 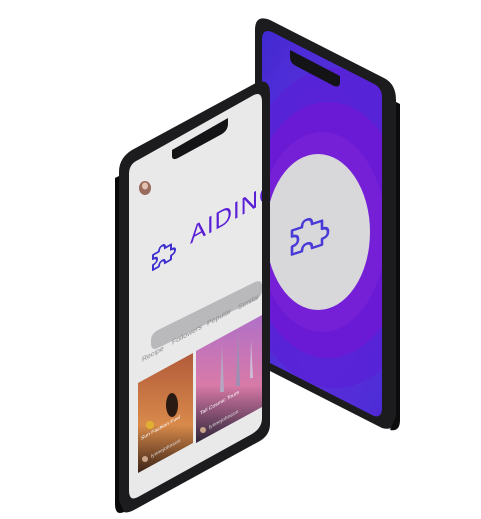 What do you see at coordinates (318, 232) in the screenshot?
I see `splash-center` at bounding box center [318, 232].